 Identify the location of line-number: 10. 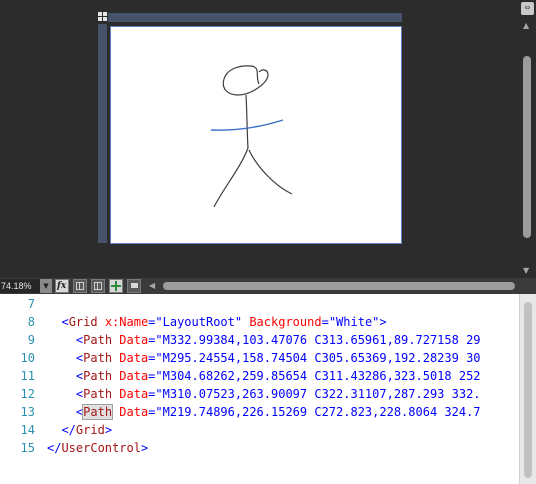
(27, 358).